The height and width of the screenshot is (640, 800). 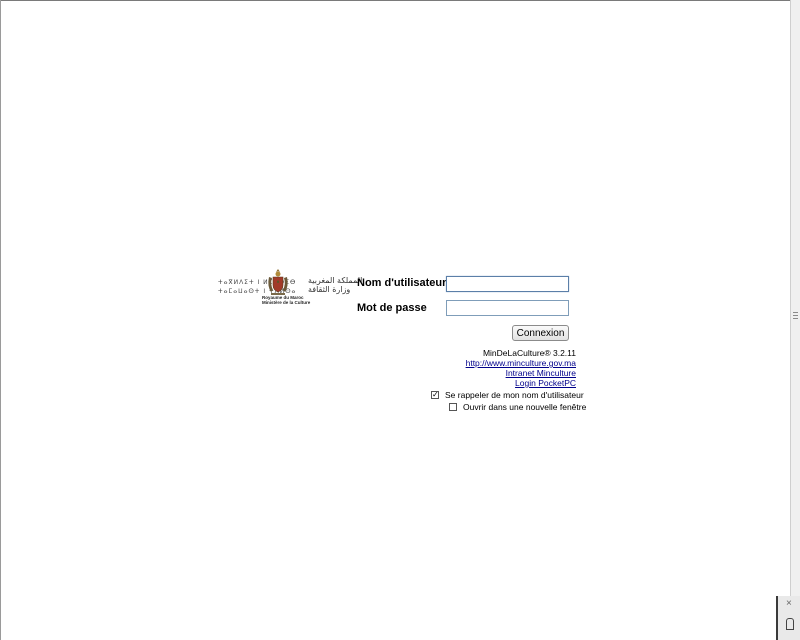 I want to click on side-mini-panel: ×, so click(x=788, y=618).